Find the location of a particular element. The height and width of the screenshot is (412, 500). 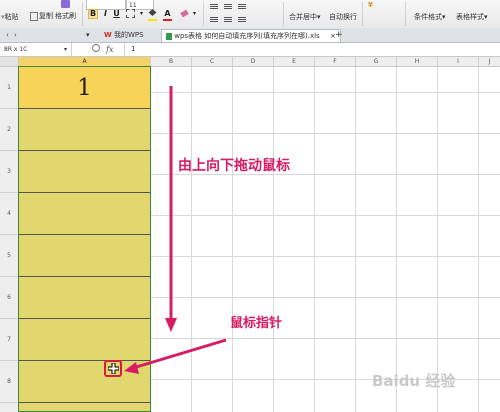

column-header-h: H is located at coordinates (417, 62).